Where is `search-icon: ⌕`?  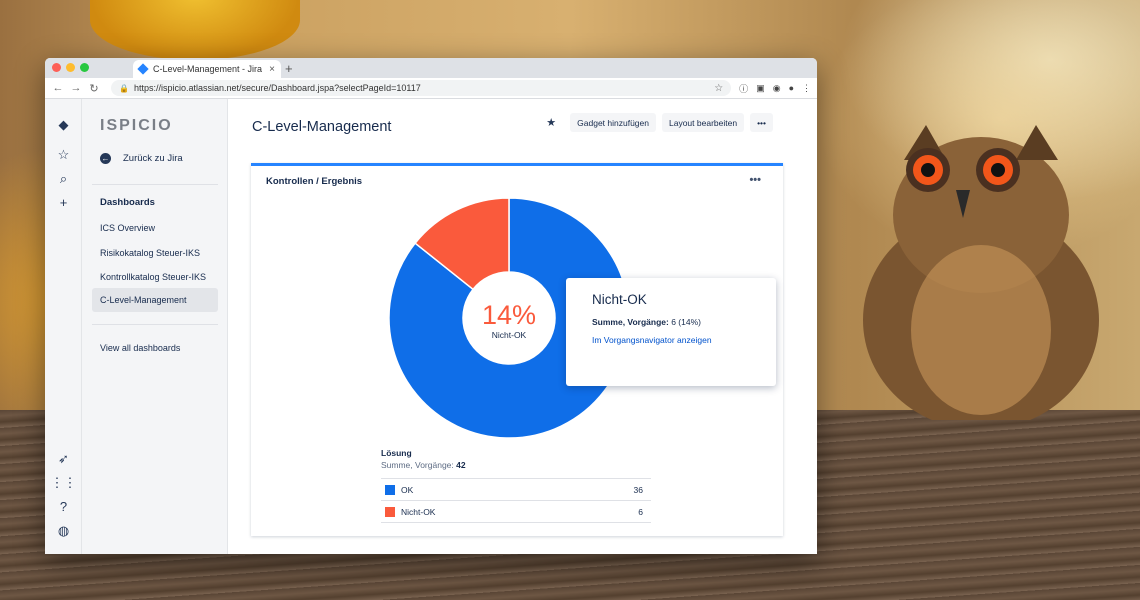
search-icon: ⌕ is located at coordinates (63, 179).